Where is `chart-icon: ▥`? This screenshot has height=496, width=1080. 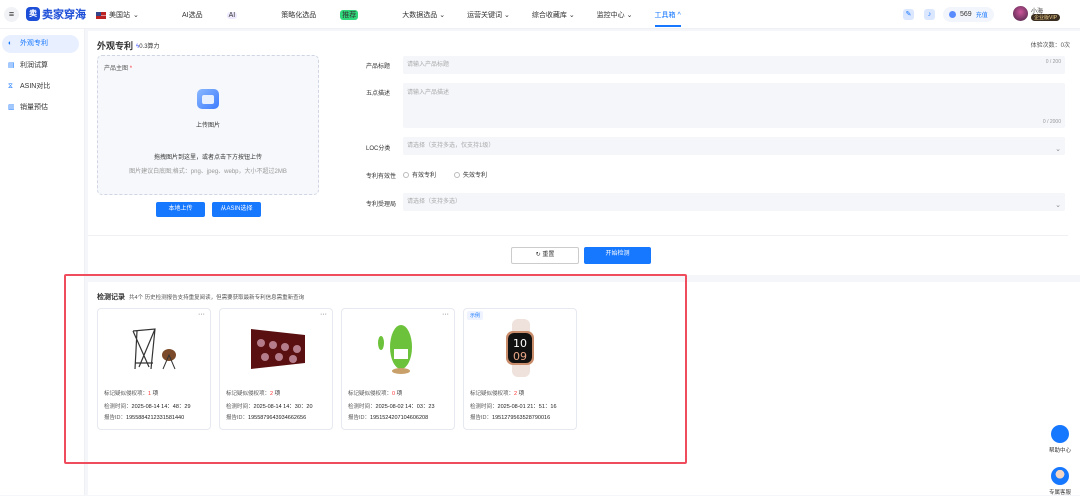
chart-icon: ▥ is located at coordinates (11, 107).